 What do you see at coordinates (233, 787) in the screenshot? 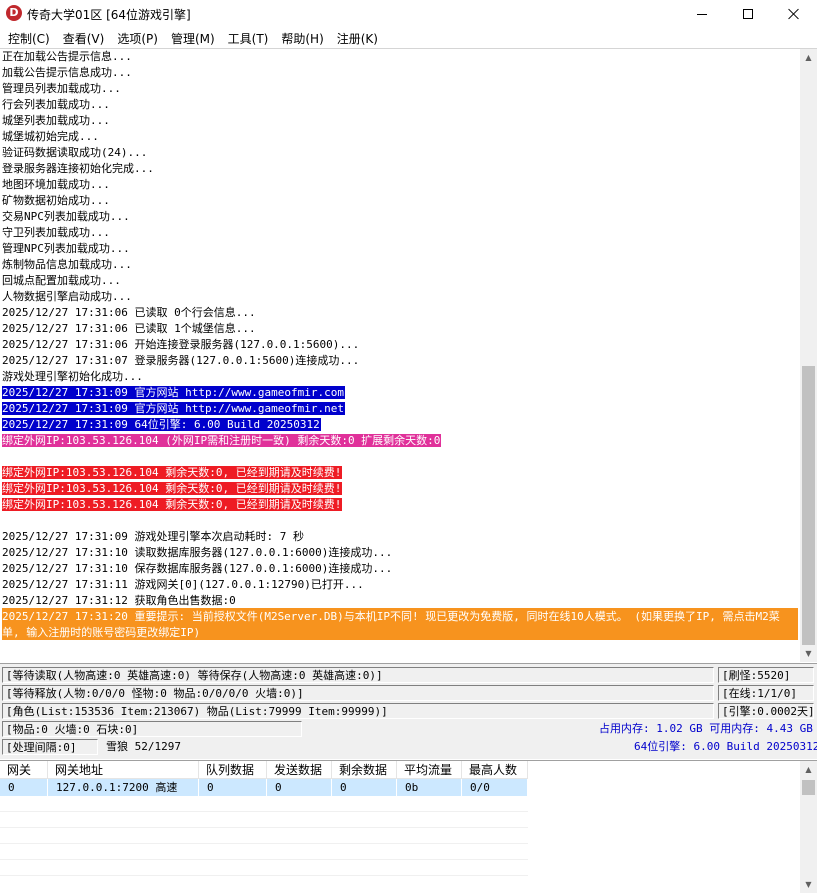
I see `cell-queue-data: 0` at bounding box center [233, 787].